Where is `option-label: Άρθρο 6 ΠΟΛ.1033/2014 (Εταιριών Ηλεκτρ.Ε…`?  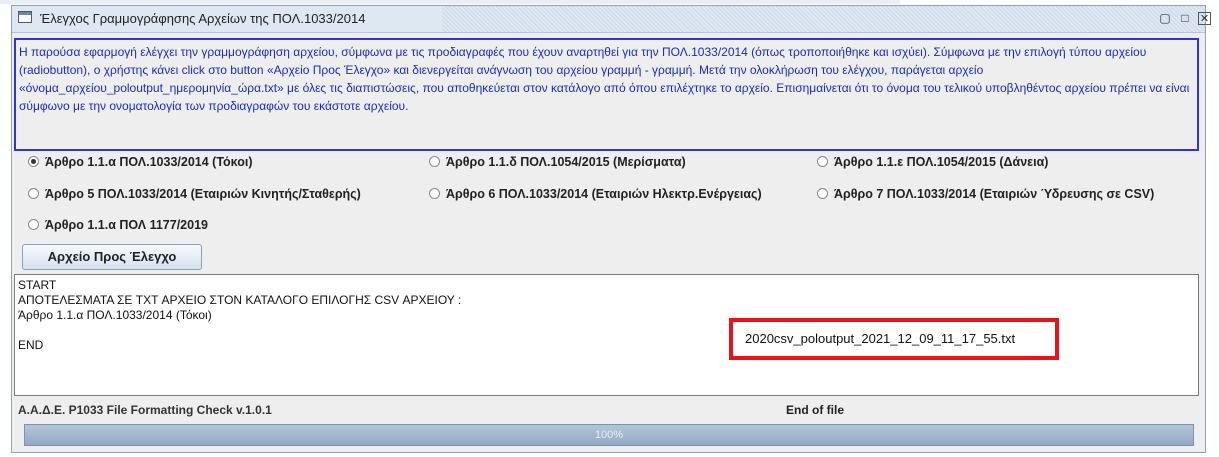 option-label: Άρθρο 6 ΠΟΛ.1033/2014 (Εταιριών Ηλεκτρ.Ε… is located at coordinates (604, 194).